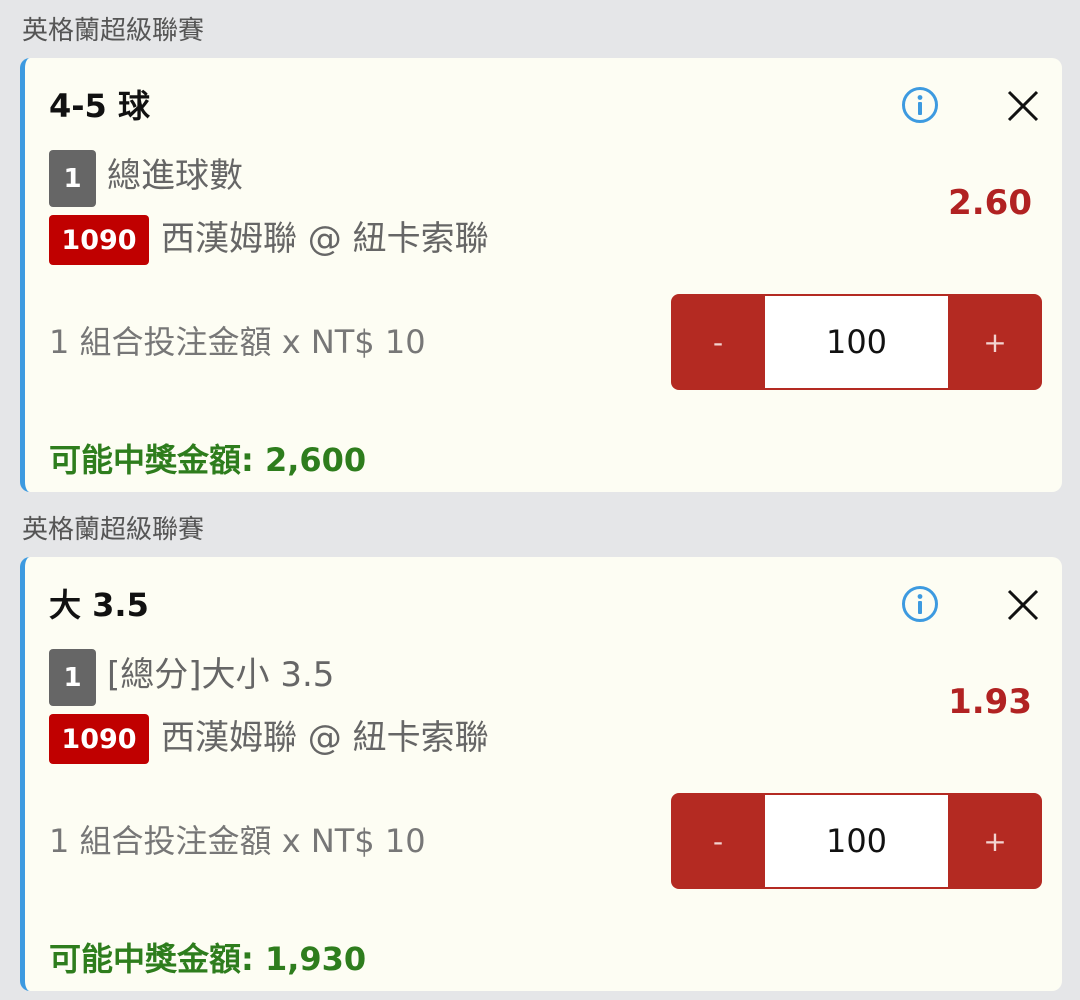 The height and width of the screenshot is (1000, 1080). I want to click on odds-value: 1.93, so click(990, 702).